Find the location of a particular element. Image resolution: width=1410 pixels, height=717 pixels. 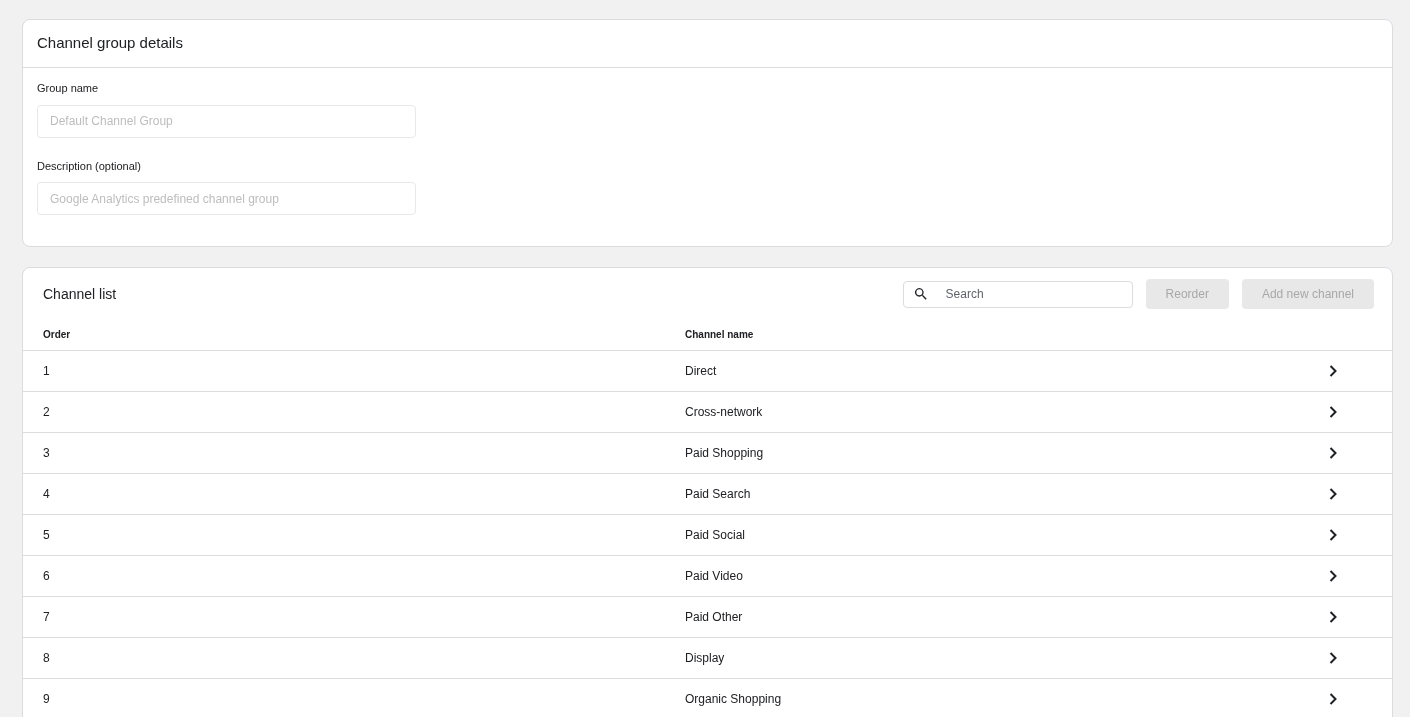

order-cell-text: 2 is located at coordinates (47, 412).